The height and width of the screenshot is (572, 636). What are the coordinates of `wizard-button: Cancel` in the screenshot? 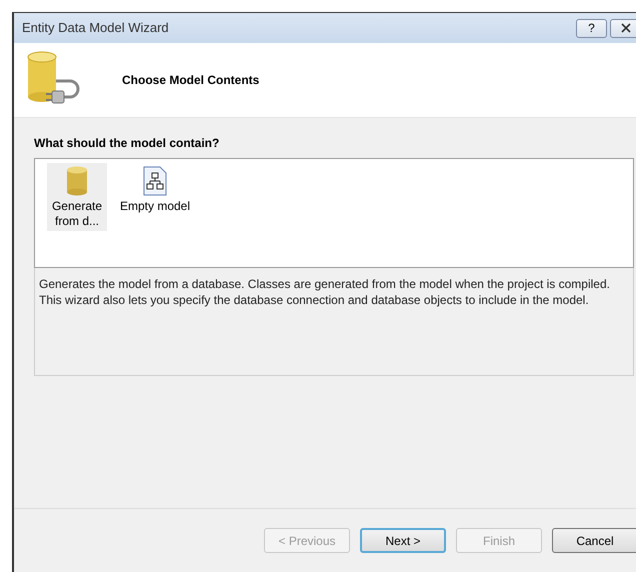 It's located at (594, 540).